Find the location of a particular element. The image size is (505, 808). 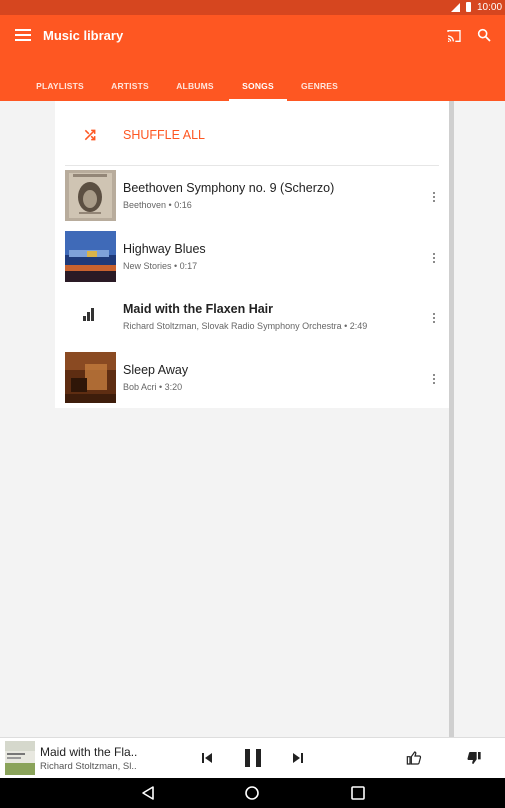

thumb-up-icon is located at coordinates (414, 758).